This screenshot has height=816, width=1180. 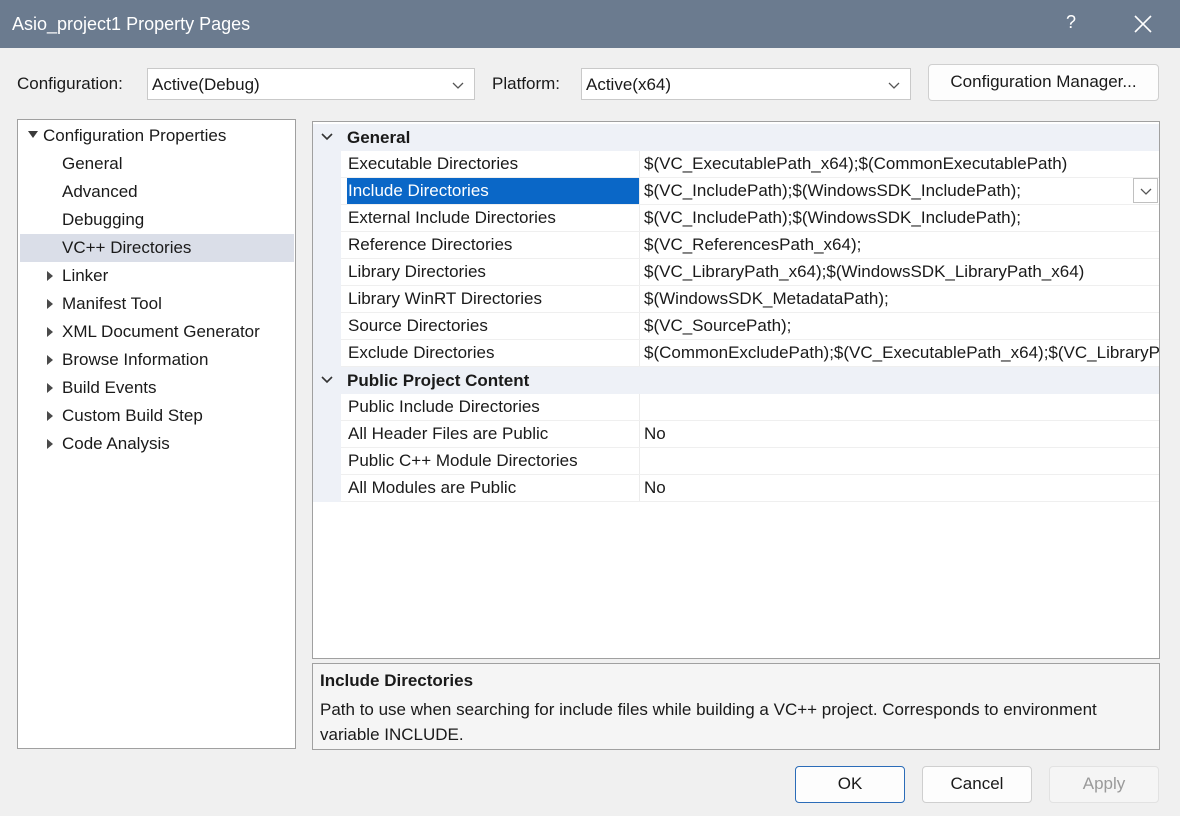 I want to click on tree-item-manifest-tool: Manifest Tool, so click(x=156, y=304).